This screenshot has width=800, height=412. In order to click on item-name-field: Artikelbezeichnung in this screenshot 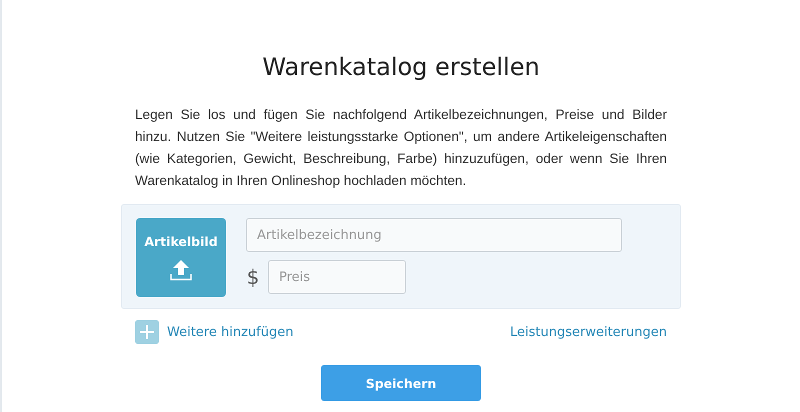, I will do `click(434, 235)`.